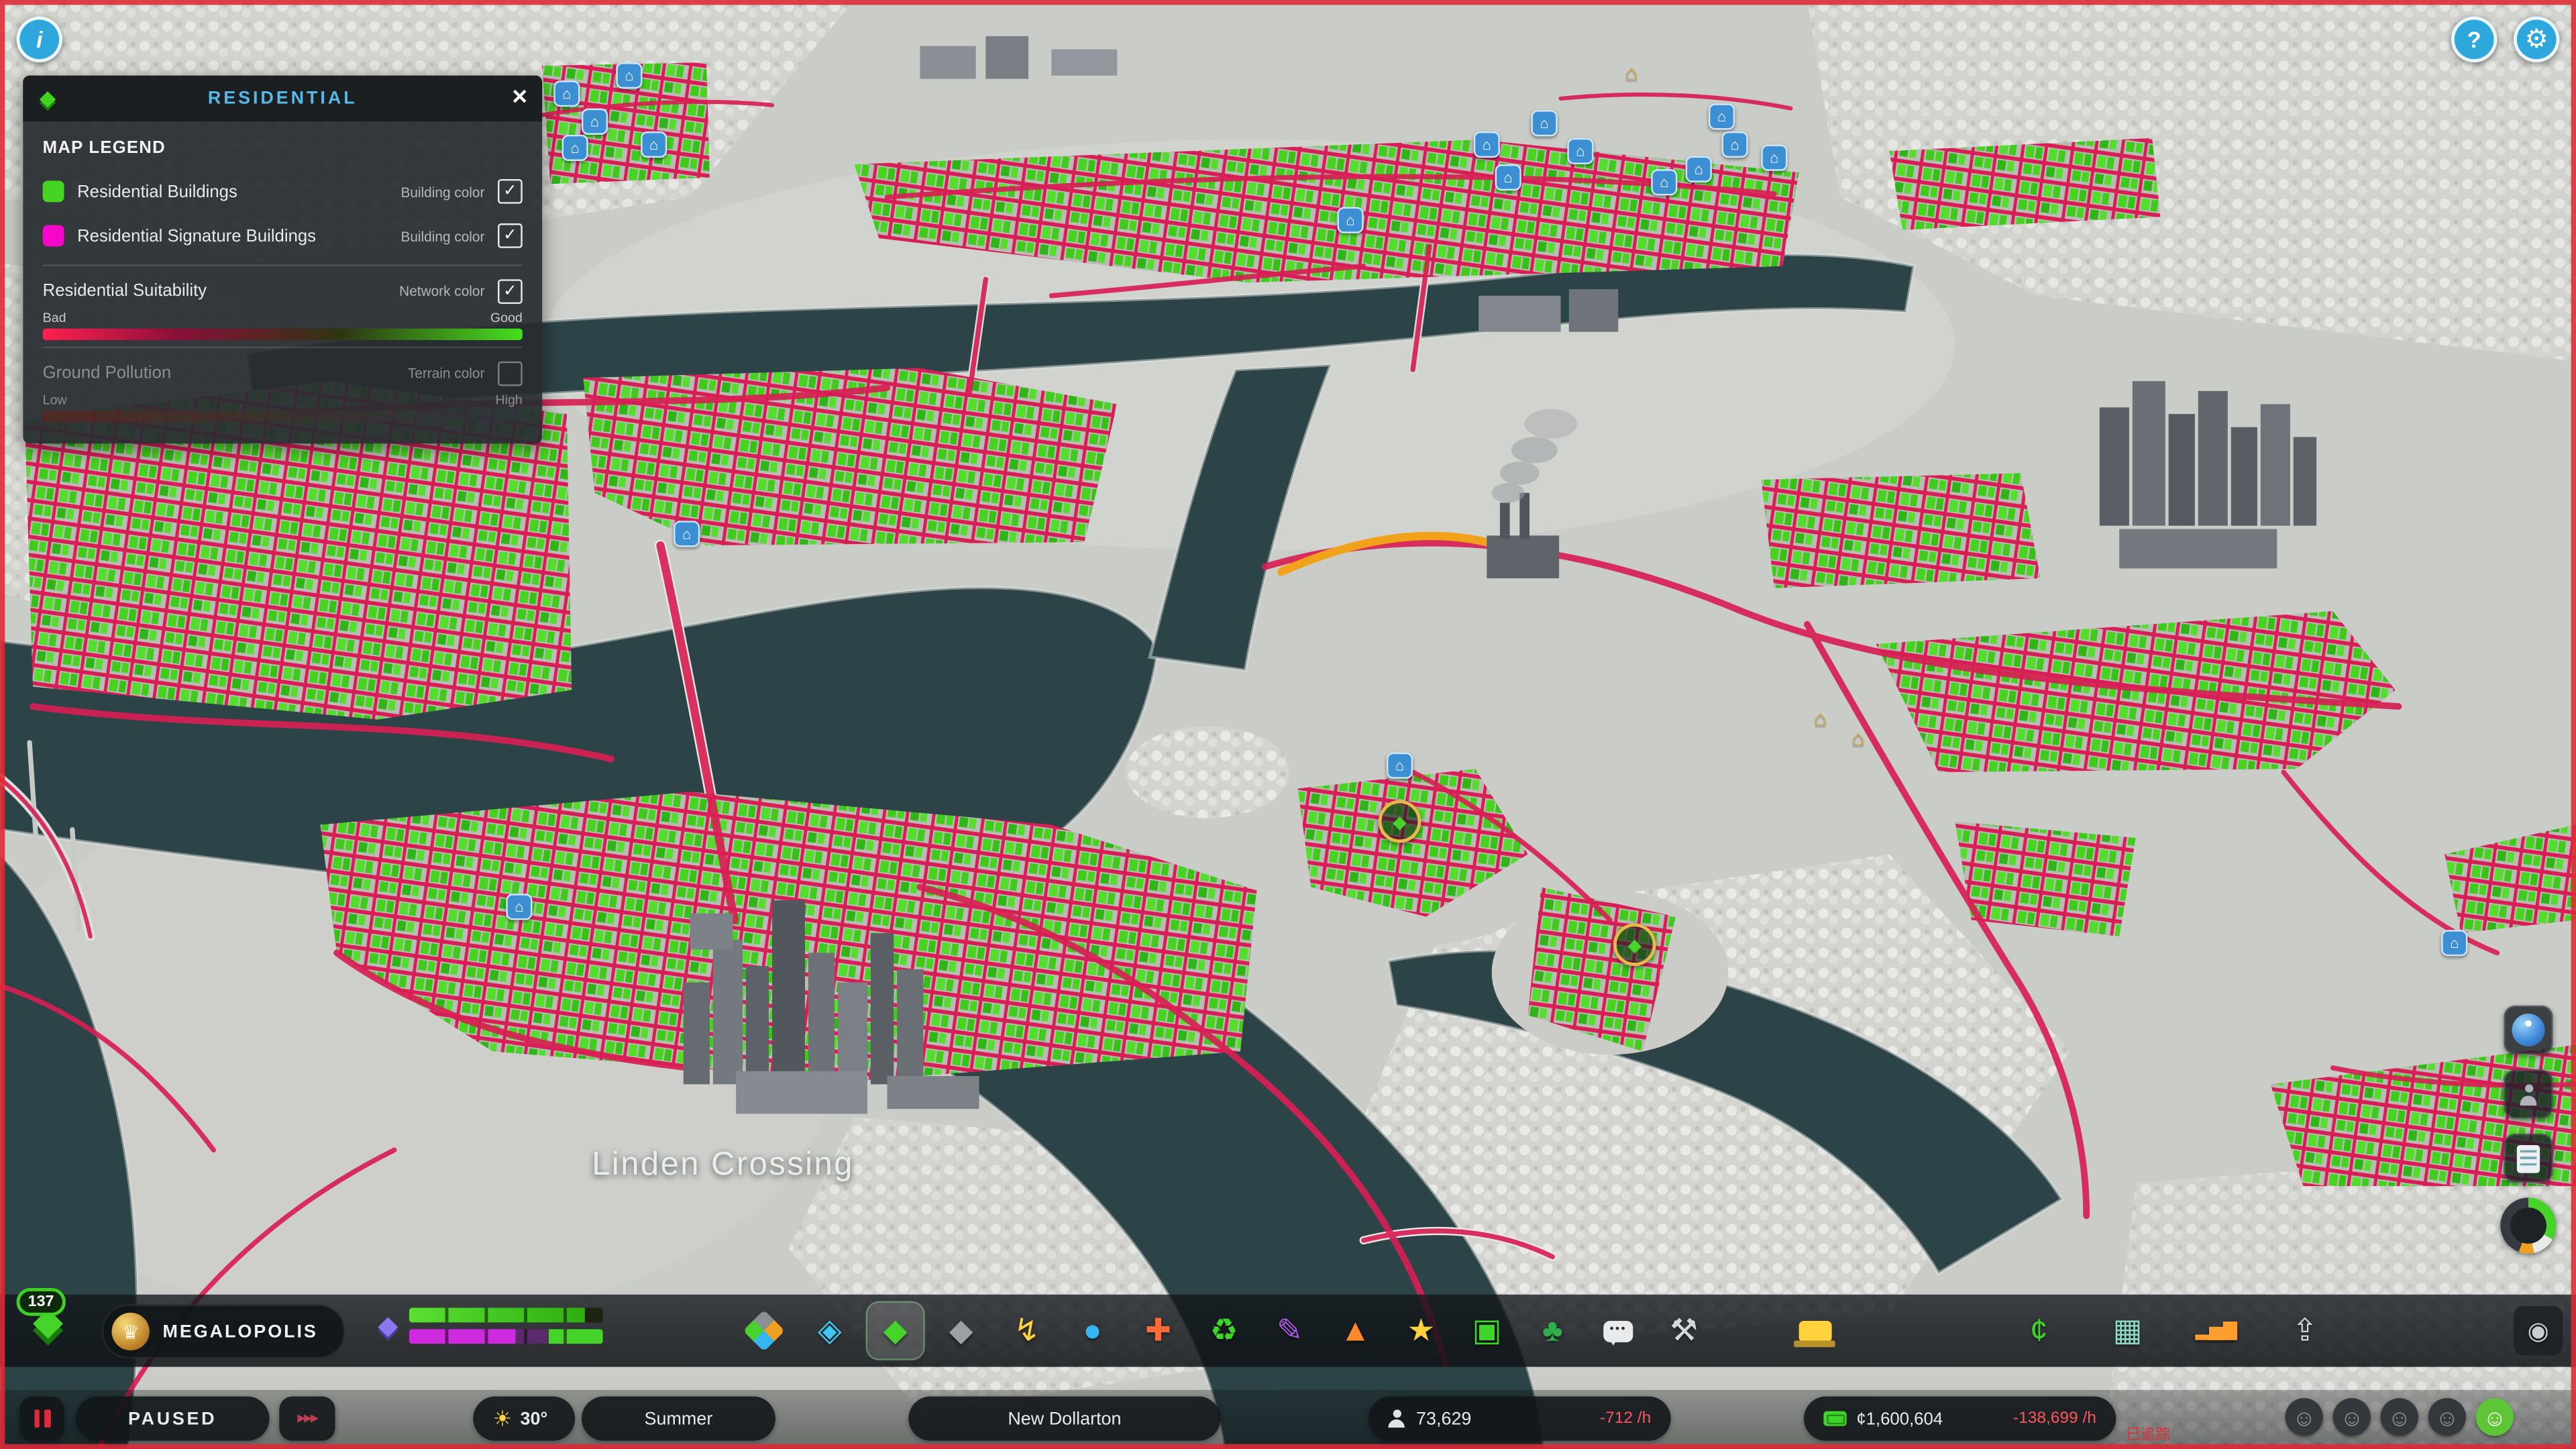  I want to click on upload-tool: ⇪, so click(2304, 1330).